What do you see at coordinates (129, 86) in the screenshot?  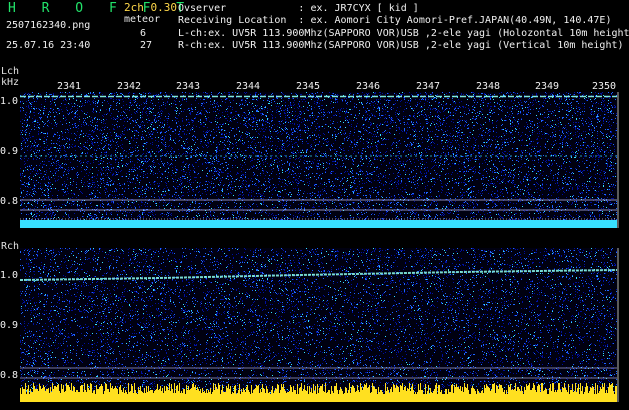 I see `time-tick: 2342` at bounding box center [129, 86].